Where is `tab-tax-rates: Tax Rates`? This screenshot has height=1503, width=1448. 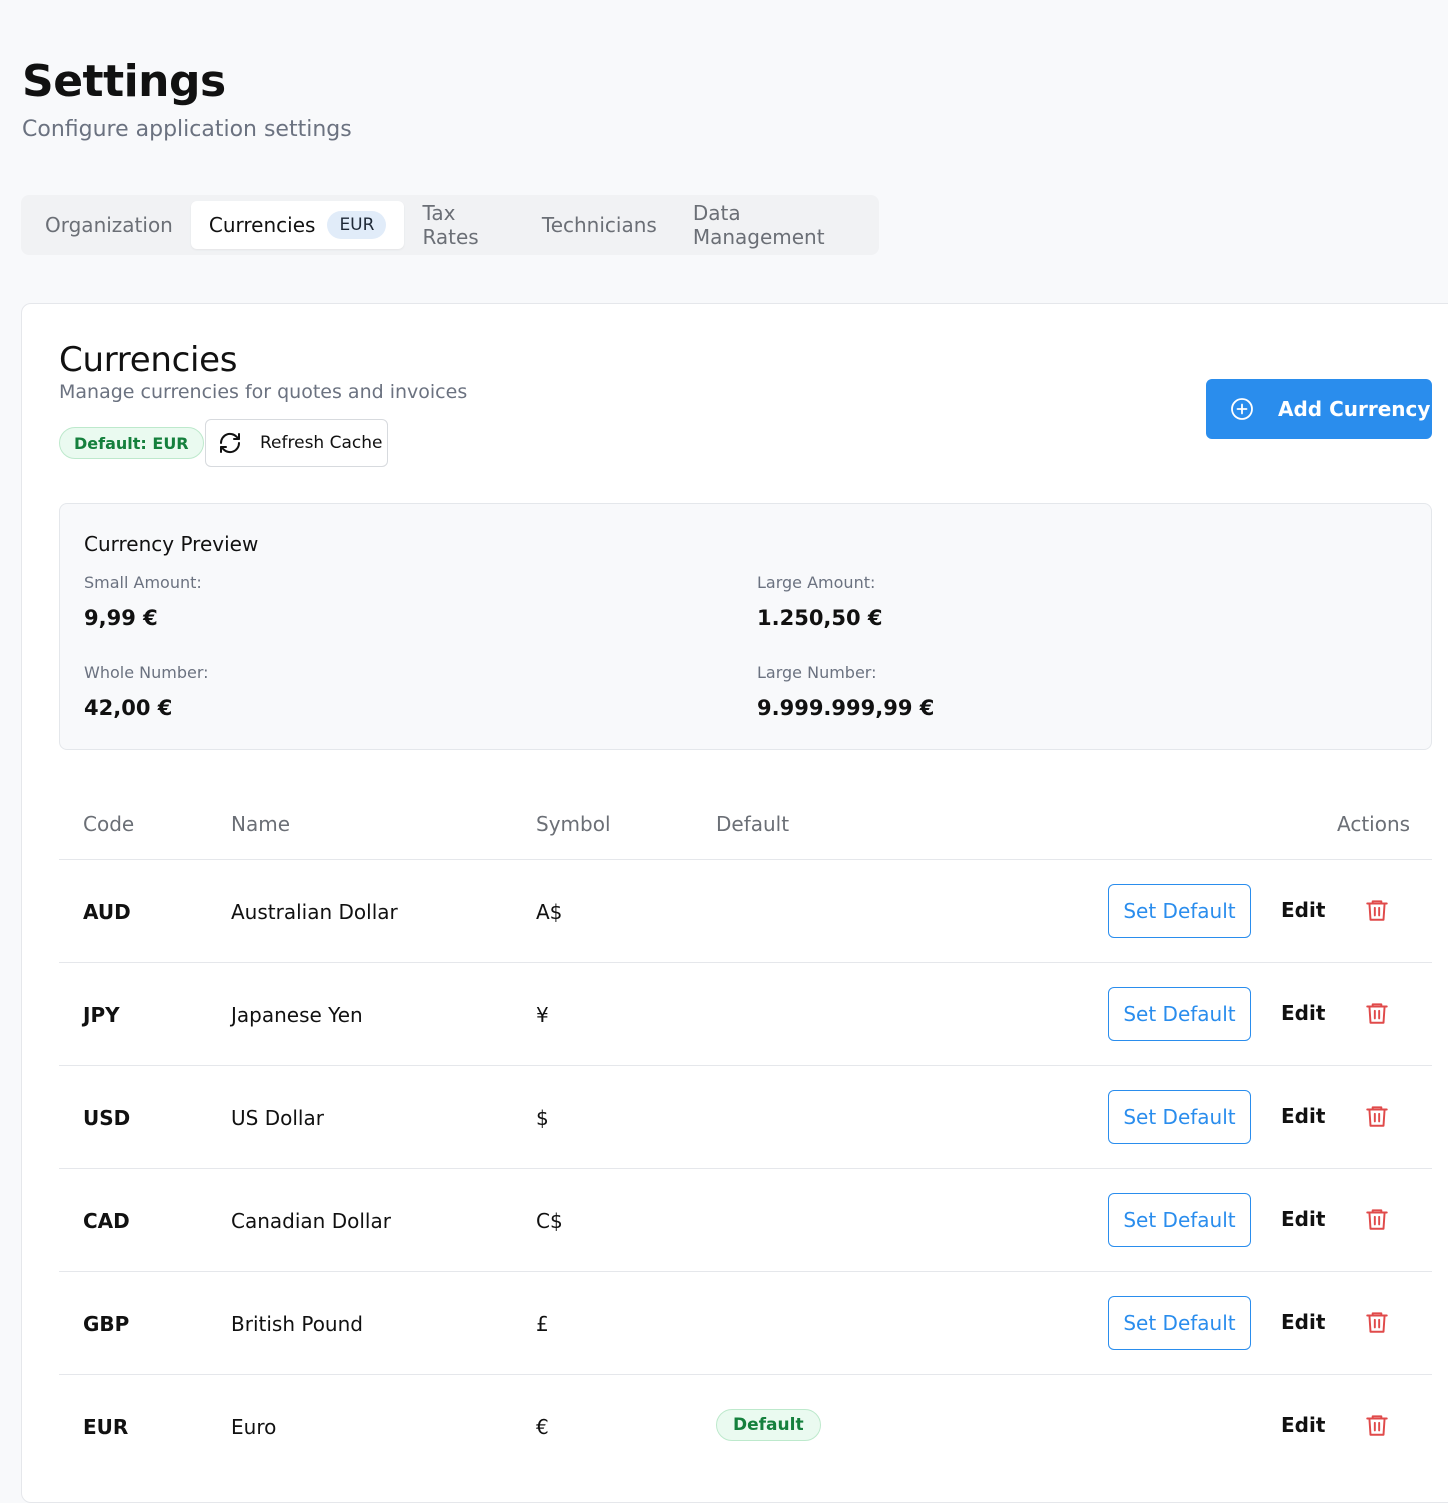 tab-tax-rates: Tax Rates is located at coordinates (463, 225).